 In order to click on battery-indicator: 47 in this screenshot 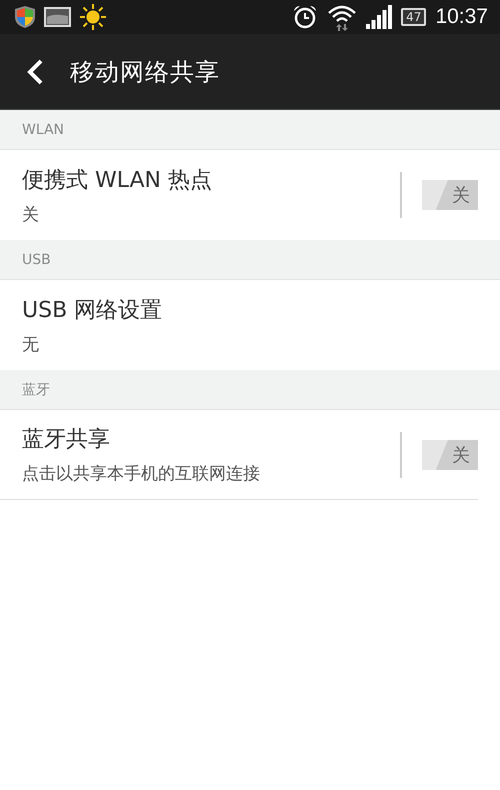, I will do `click(413, 17)`.